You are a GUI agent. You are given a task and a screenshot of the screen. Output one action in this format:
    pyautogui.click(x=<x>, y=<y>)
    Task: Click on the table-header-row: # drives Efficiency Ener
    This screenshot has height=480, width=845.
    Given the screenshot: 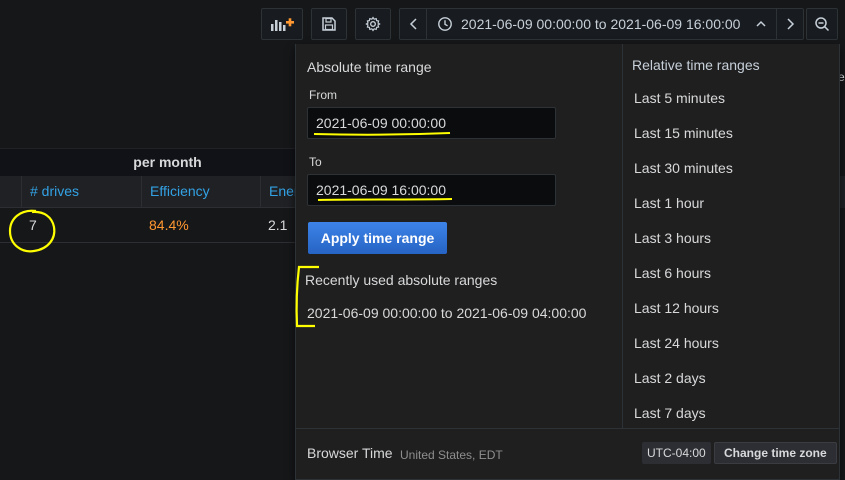 What is the action you would take?
    pyautogui.click(x=147, y=192)
    